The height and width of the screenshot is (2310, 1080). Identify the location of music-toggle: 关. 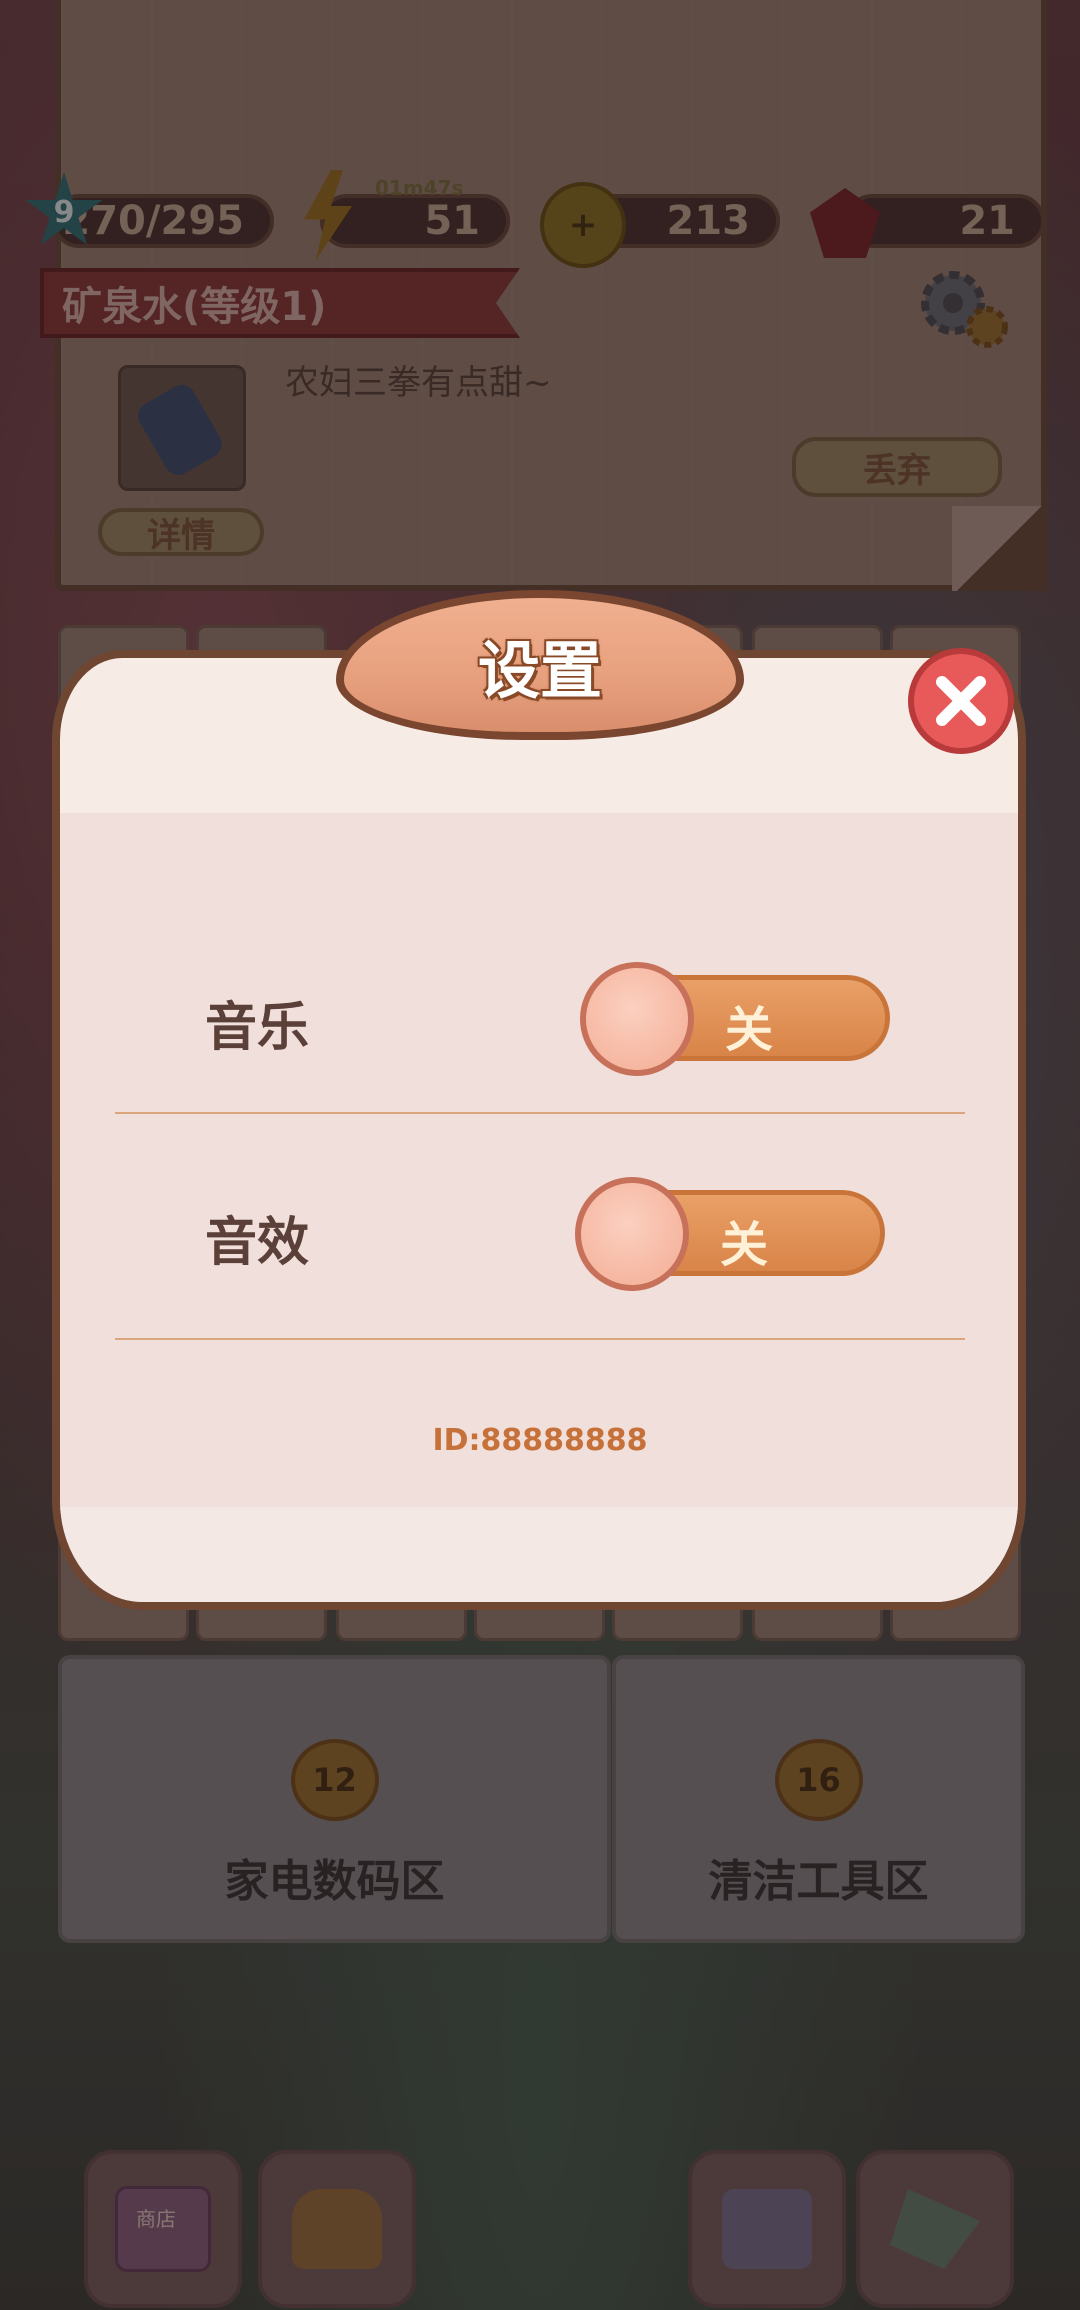
(735, 1019).